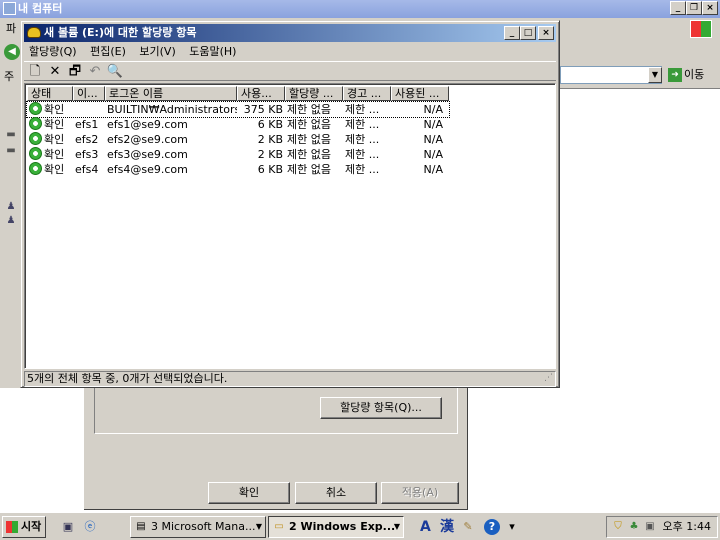 Image resolution: width=720 pixels, height=540 pixels. What do you see at coordinates (693, 75) in the screenshot?
I see `go-button: ➜ 이동` at bounding box center [693, 75].